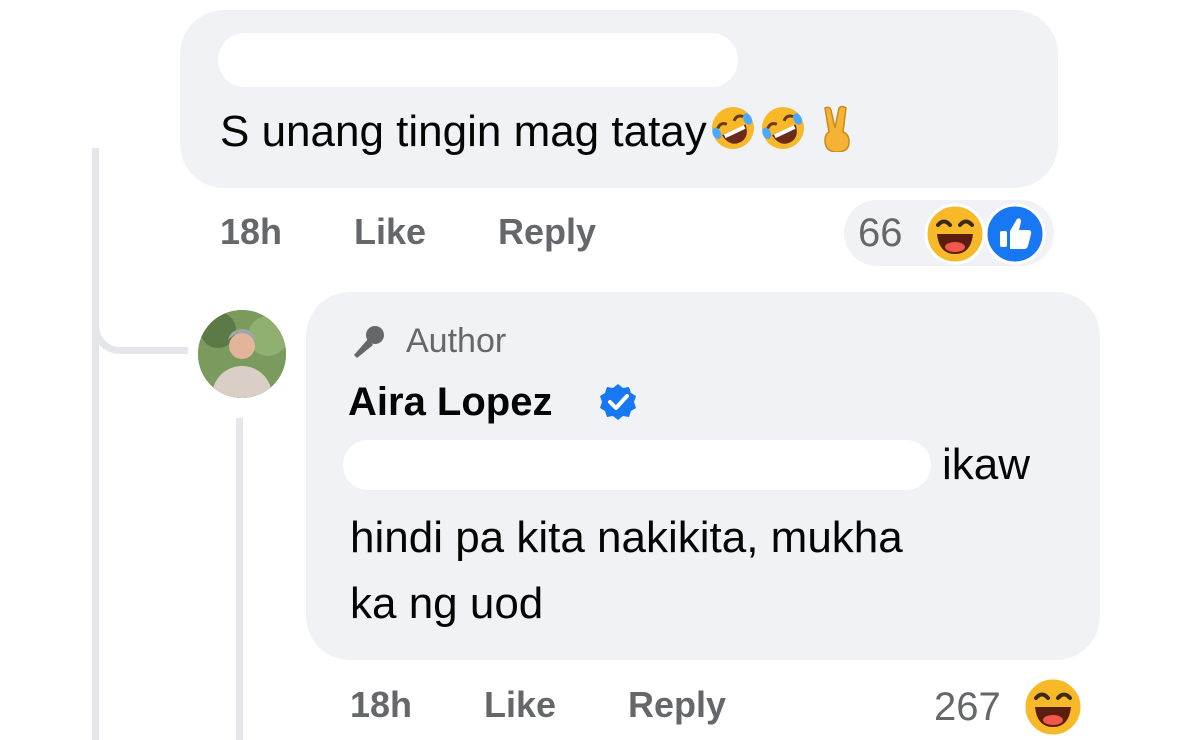 The image size is (1200, 740). What do you see at coordinates (450, 402) in the screenshot?
I see `author-name: Aira Lopez` at bounding box center [450, 402].